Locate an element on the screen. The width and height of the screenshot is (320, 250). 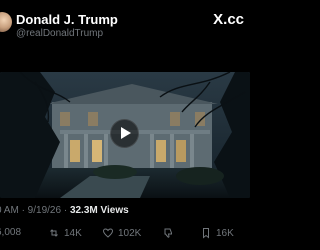
post-timestamp: 0 AM · 9/19/26 is located at coordinates (30, 210).